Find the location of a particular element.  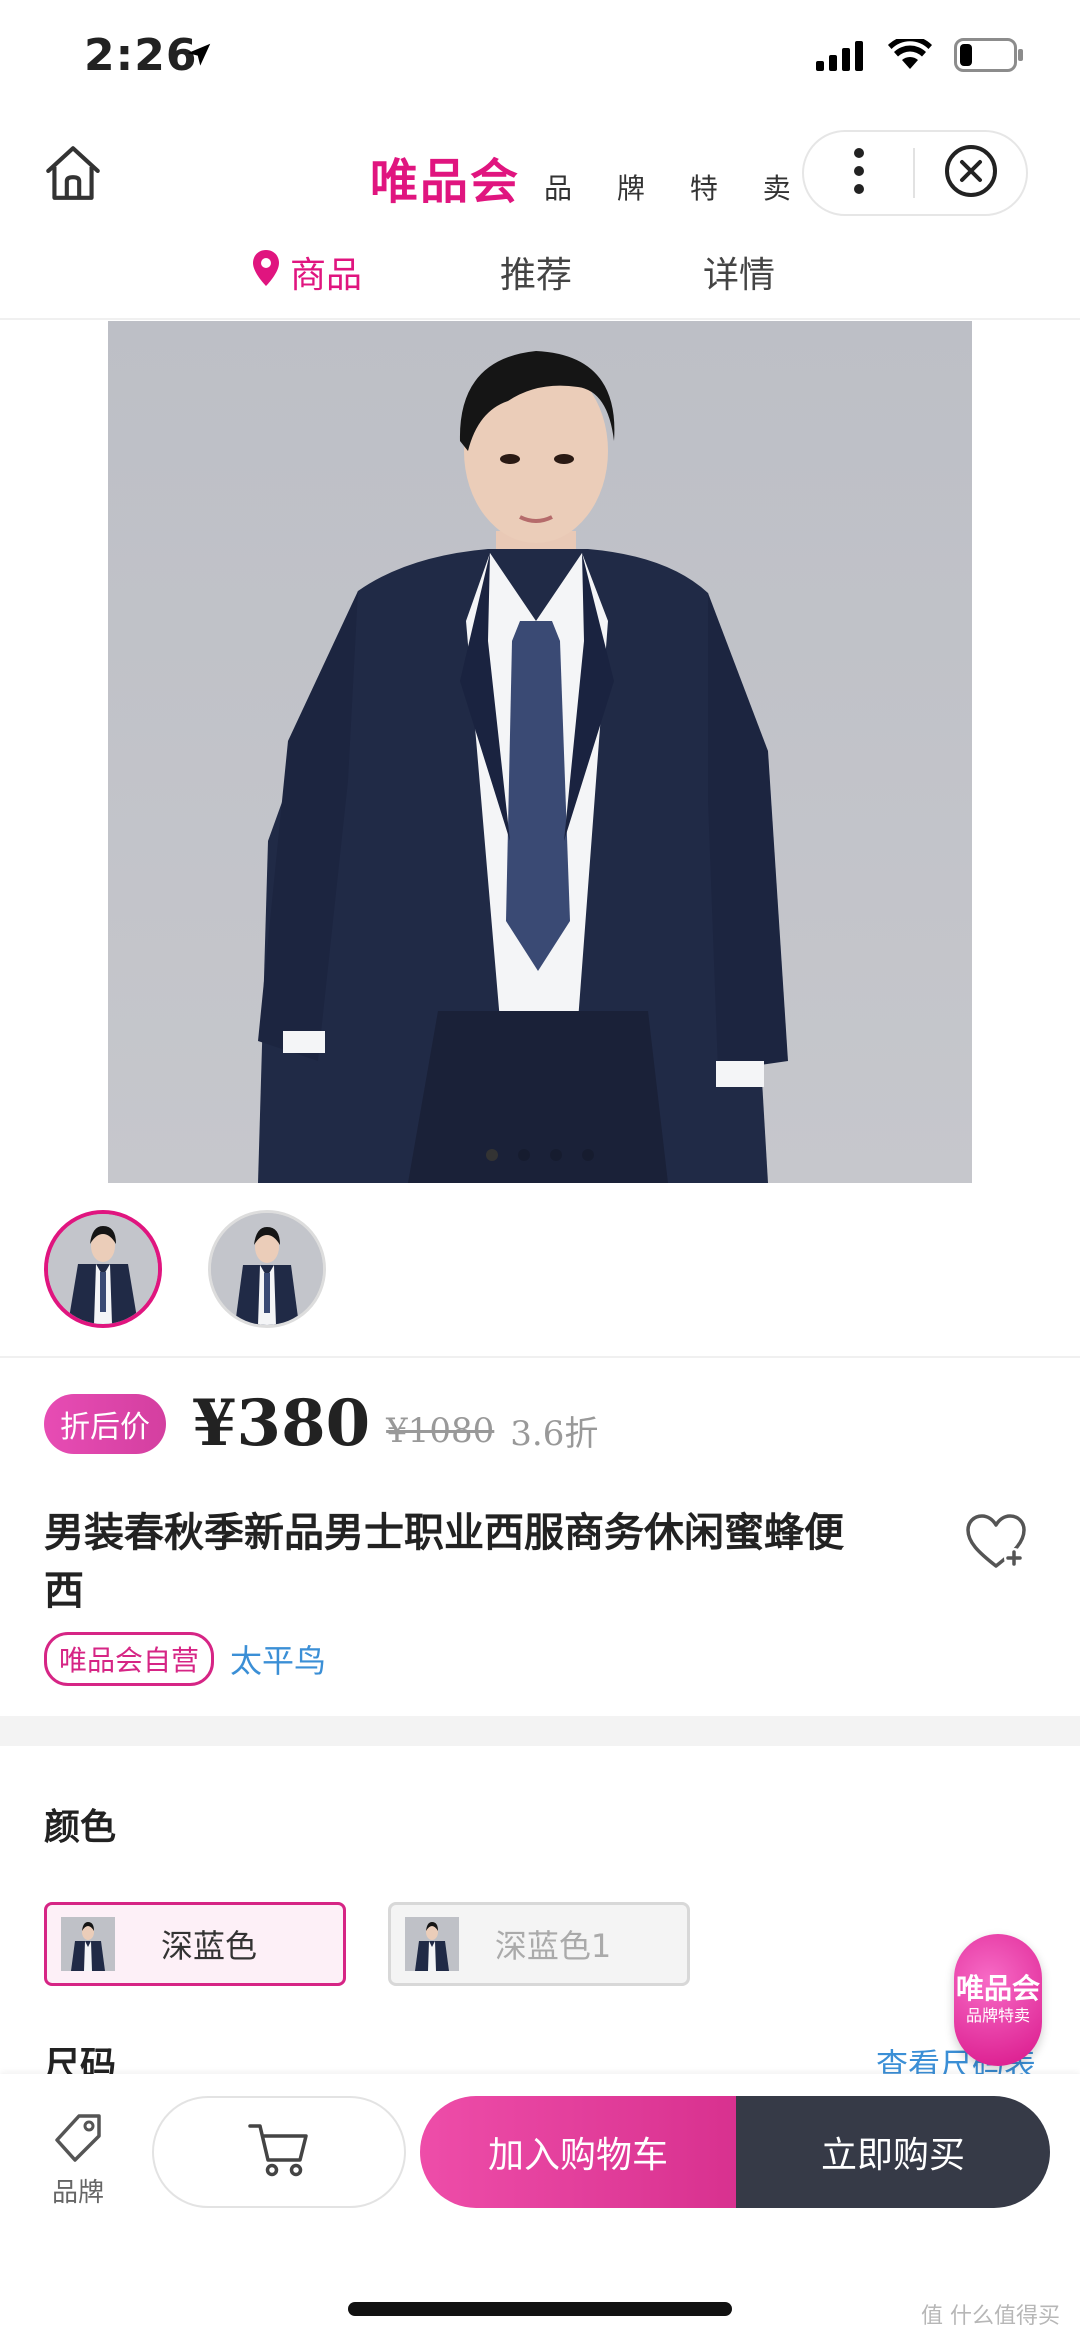

discount-price-badge: 折后价 is located at coordinates (105, 1423).